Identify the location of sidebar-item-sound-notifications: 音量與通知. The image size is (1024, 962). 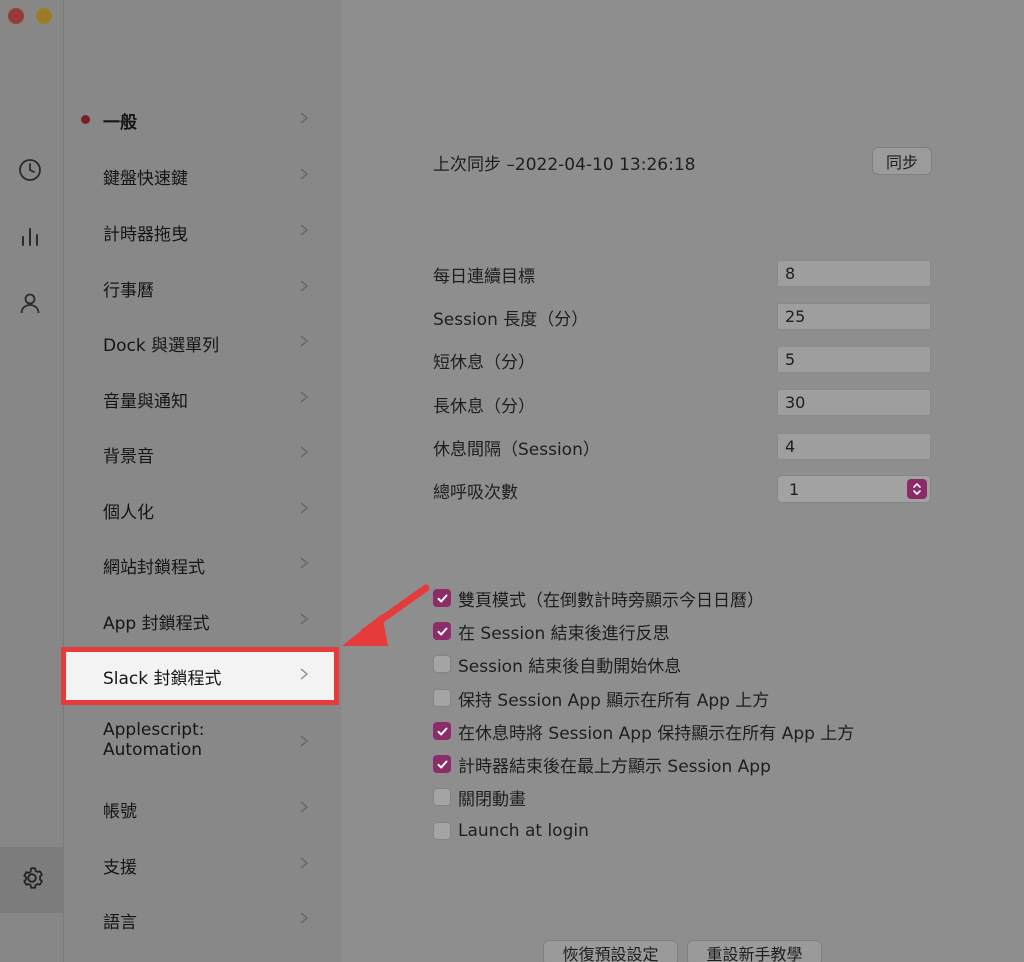
(208, 399).